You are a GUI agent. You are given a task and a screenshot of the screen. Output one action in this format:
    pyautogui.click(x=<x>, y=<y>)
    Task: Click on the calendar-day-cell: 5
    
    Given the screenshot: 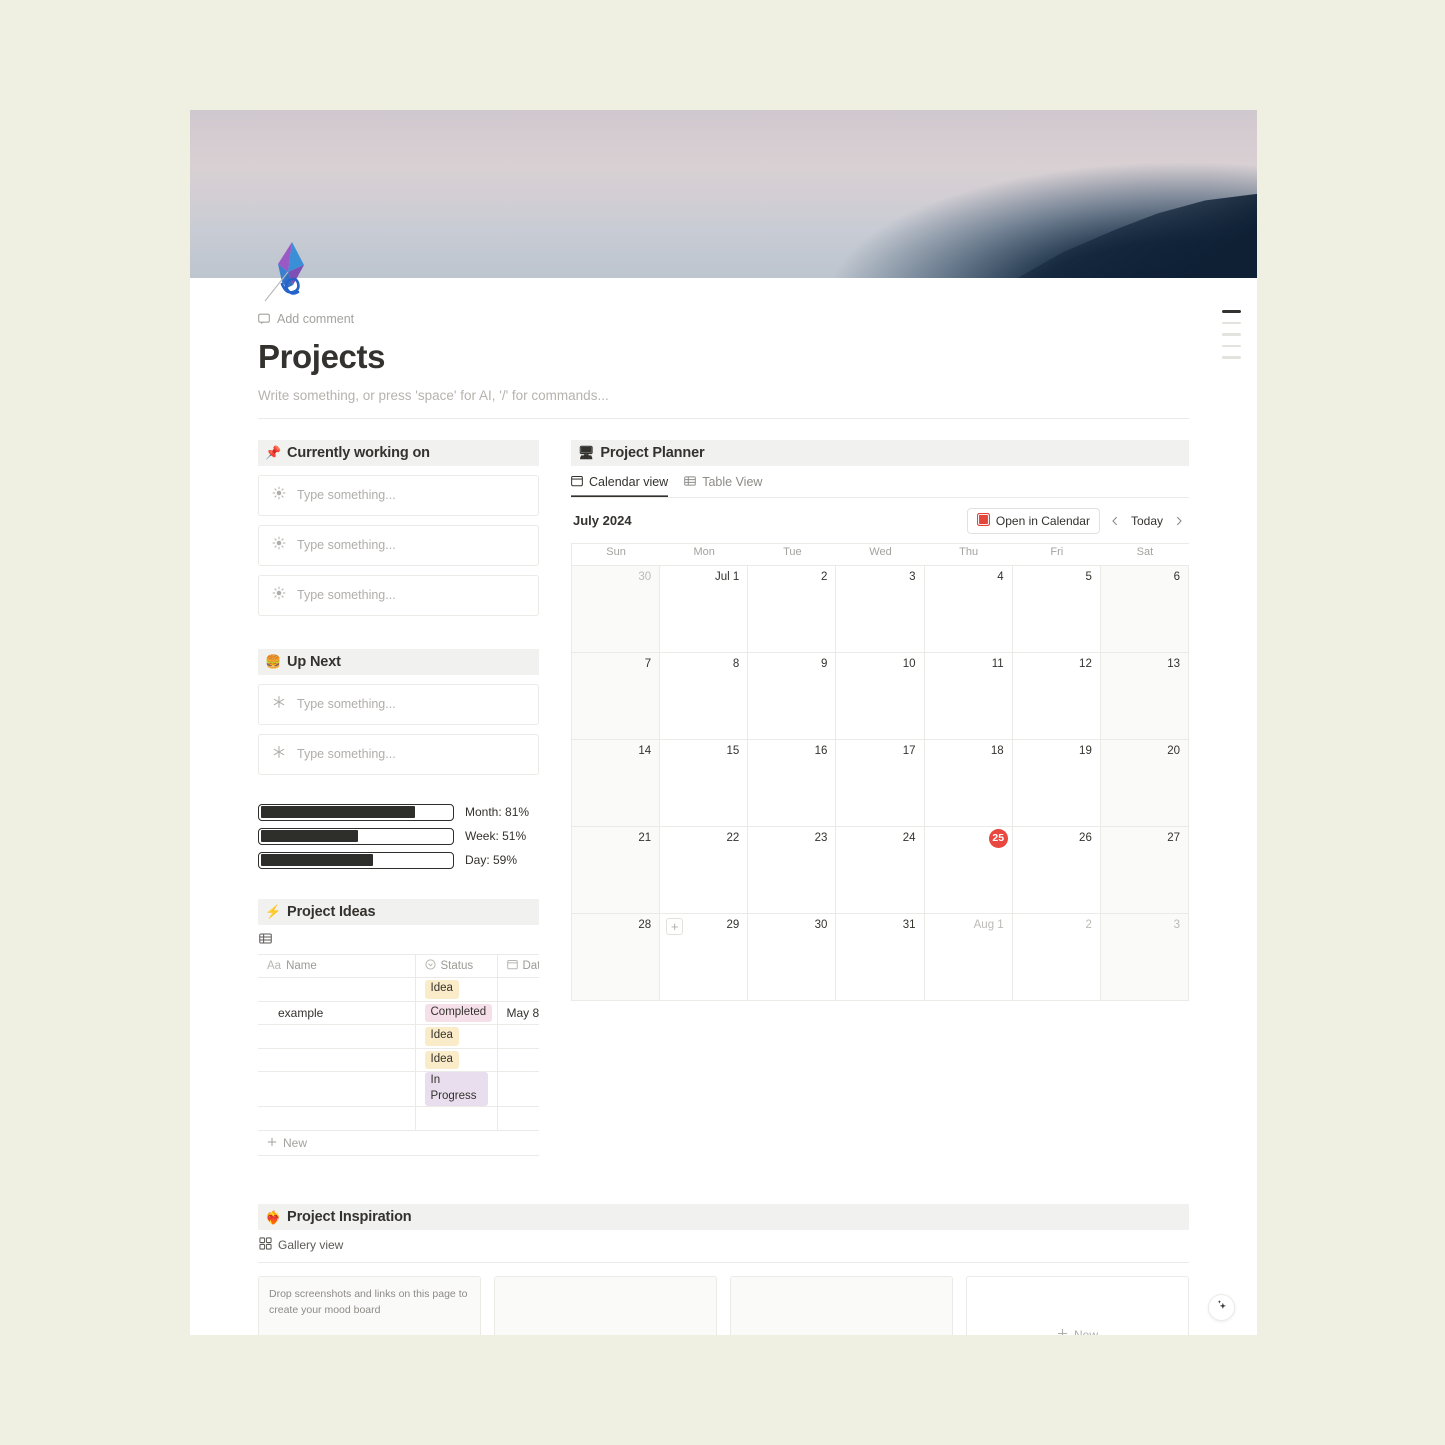 What is the action you would take?
    pyautogui.click(x=1056, y=609)
    